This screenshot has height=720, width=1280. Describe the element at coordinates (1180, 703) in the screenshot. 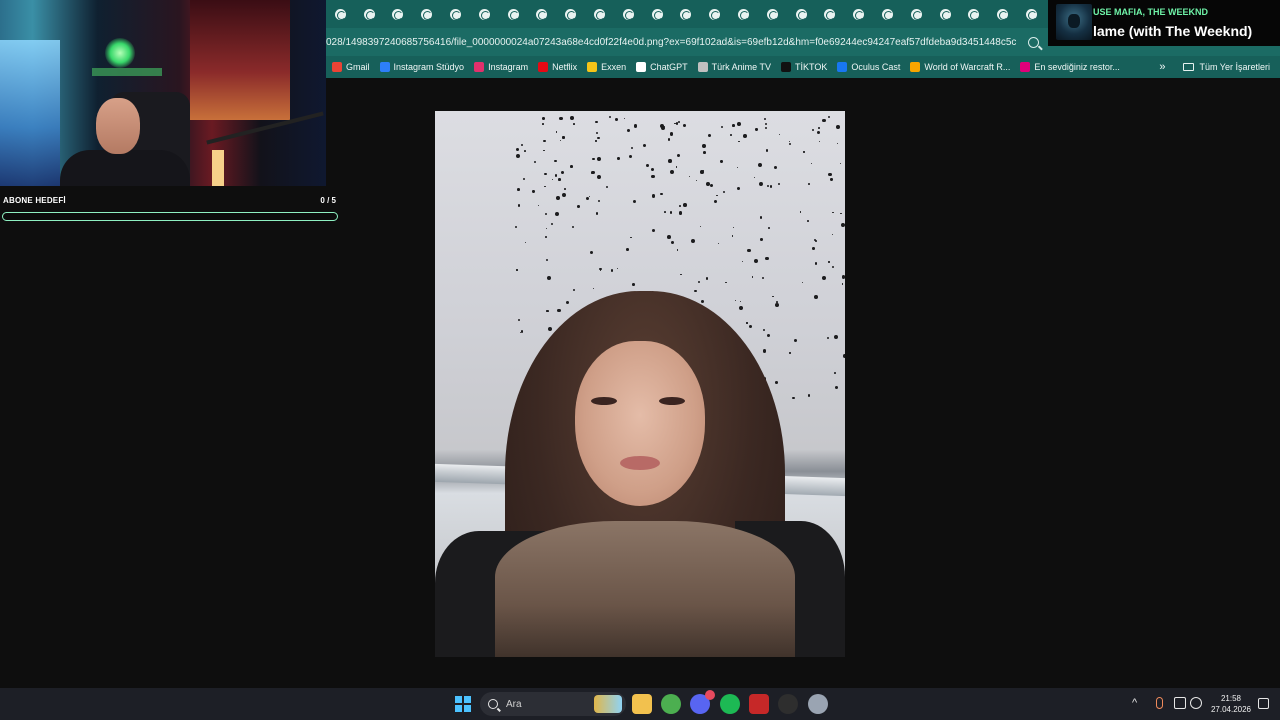

I see `network-icon` at that location.